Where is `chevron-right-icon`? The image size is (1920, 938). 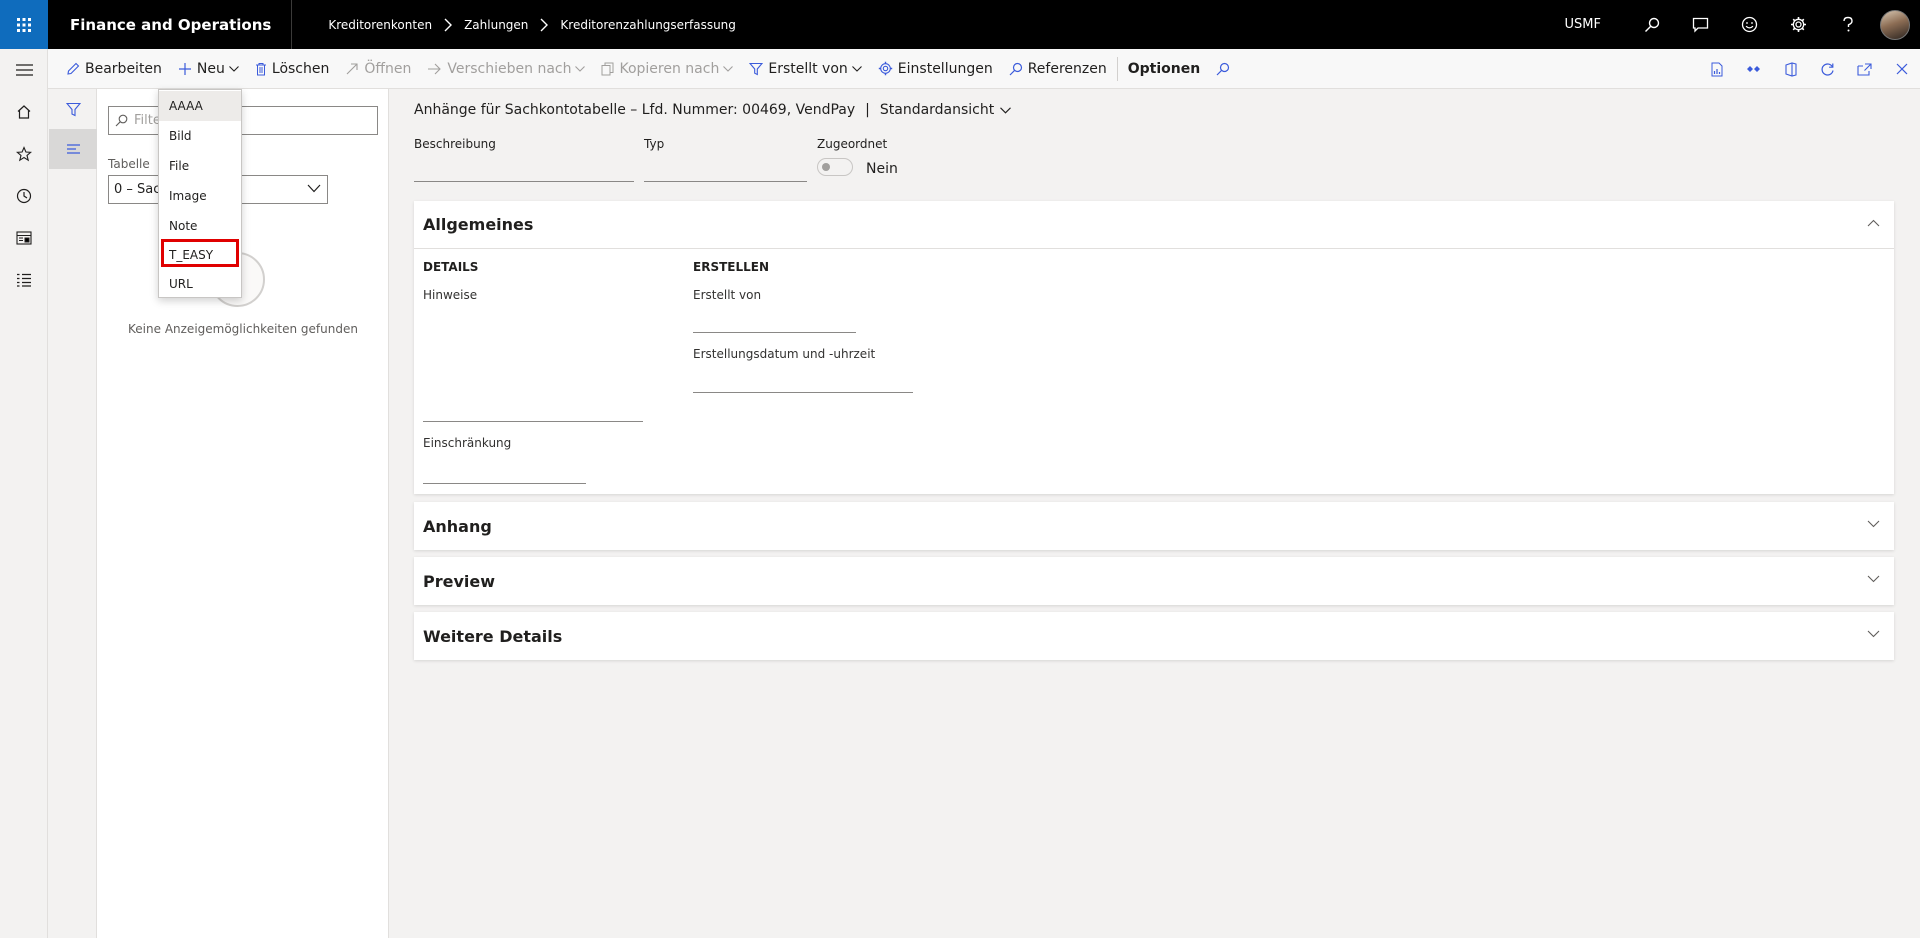 chevron-right-icon is located at coordinates (448, 25).